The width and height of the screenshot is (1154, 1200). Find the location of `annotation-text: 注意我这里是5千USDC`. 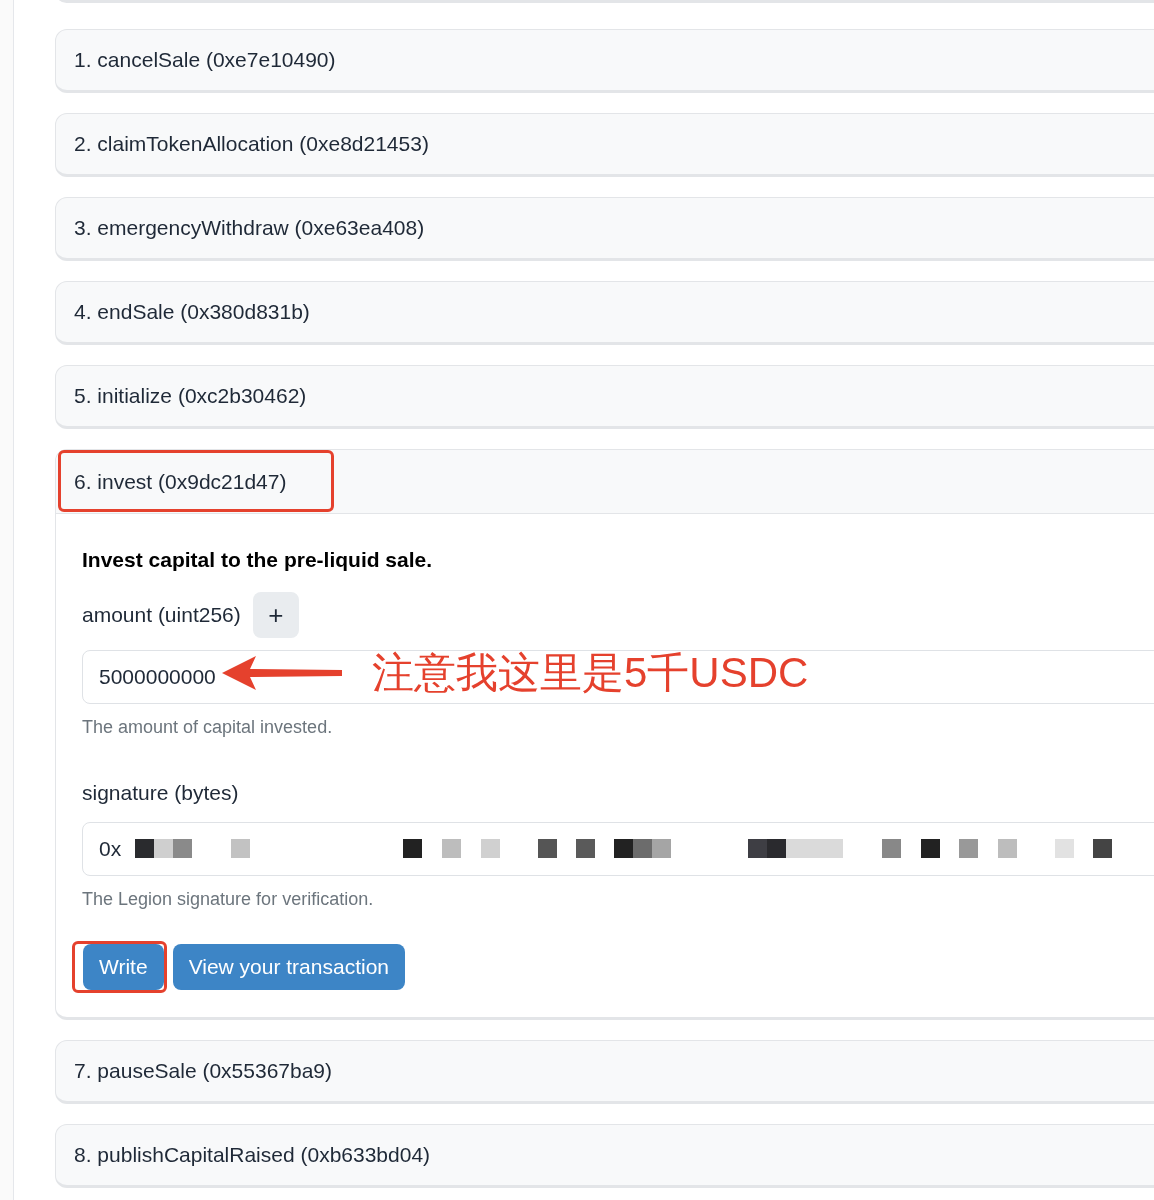

annotation-text: 注意我这里是5千USDC is located at coordinates (590, 672).